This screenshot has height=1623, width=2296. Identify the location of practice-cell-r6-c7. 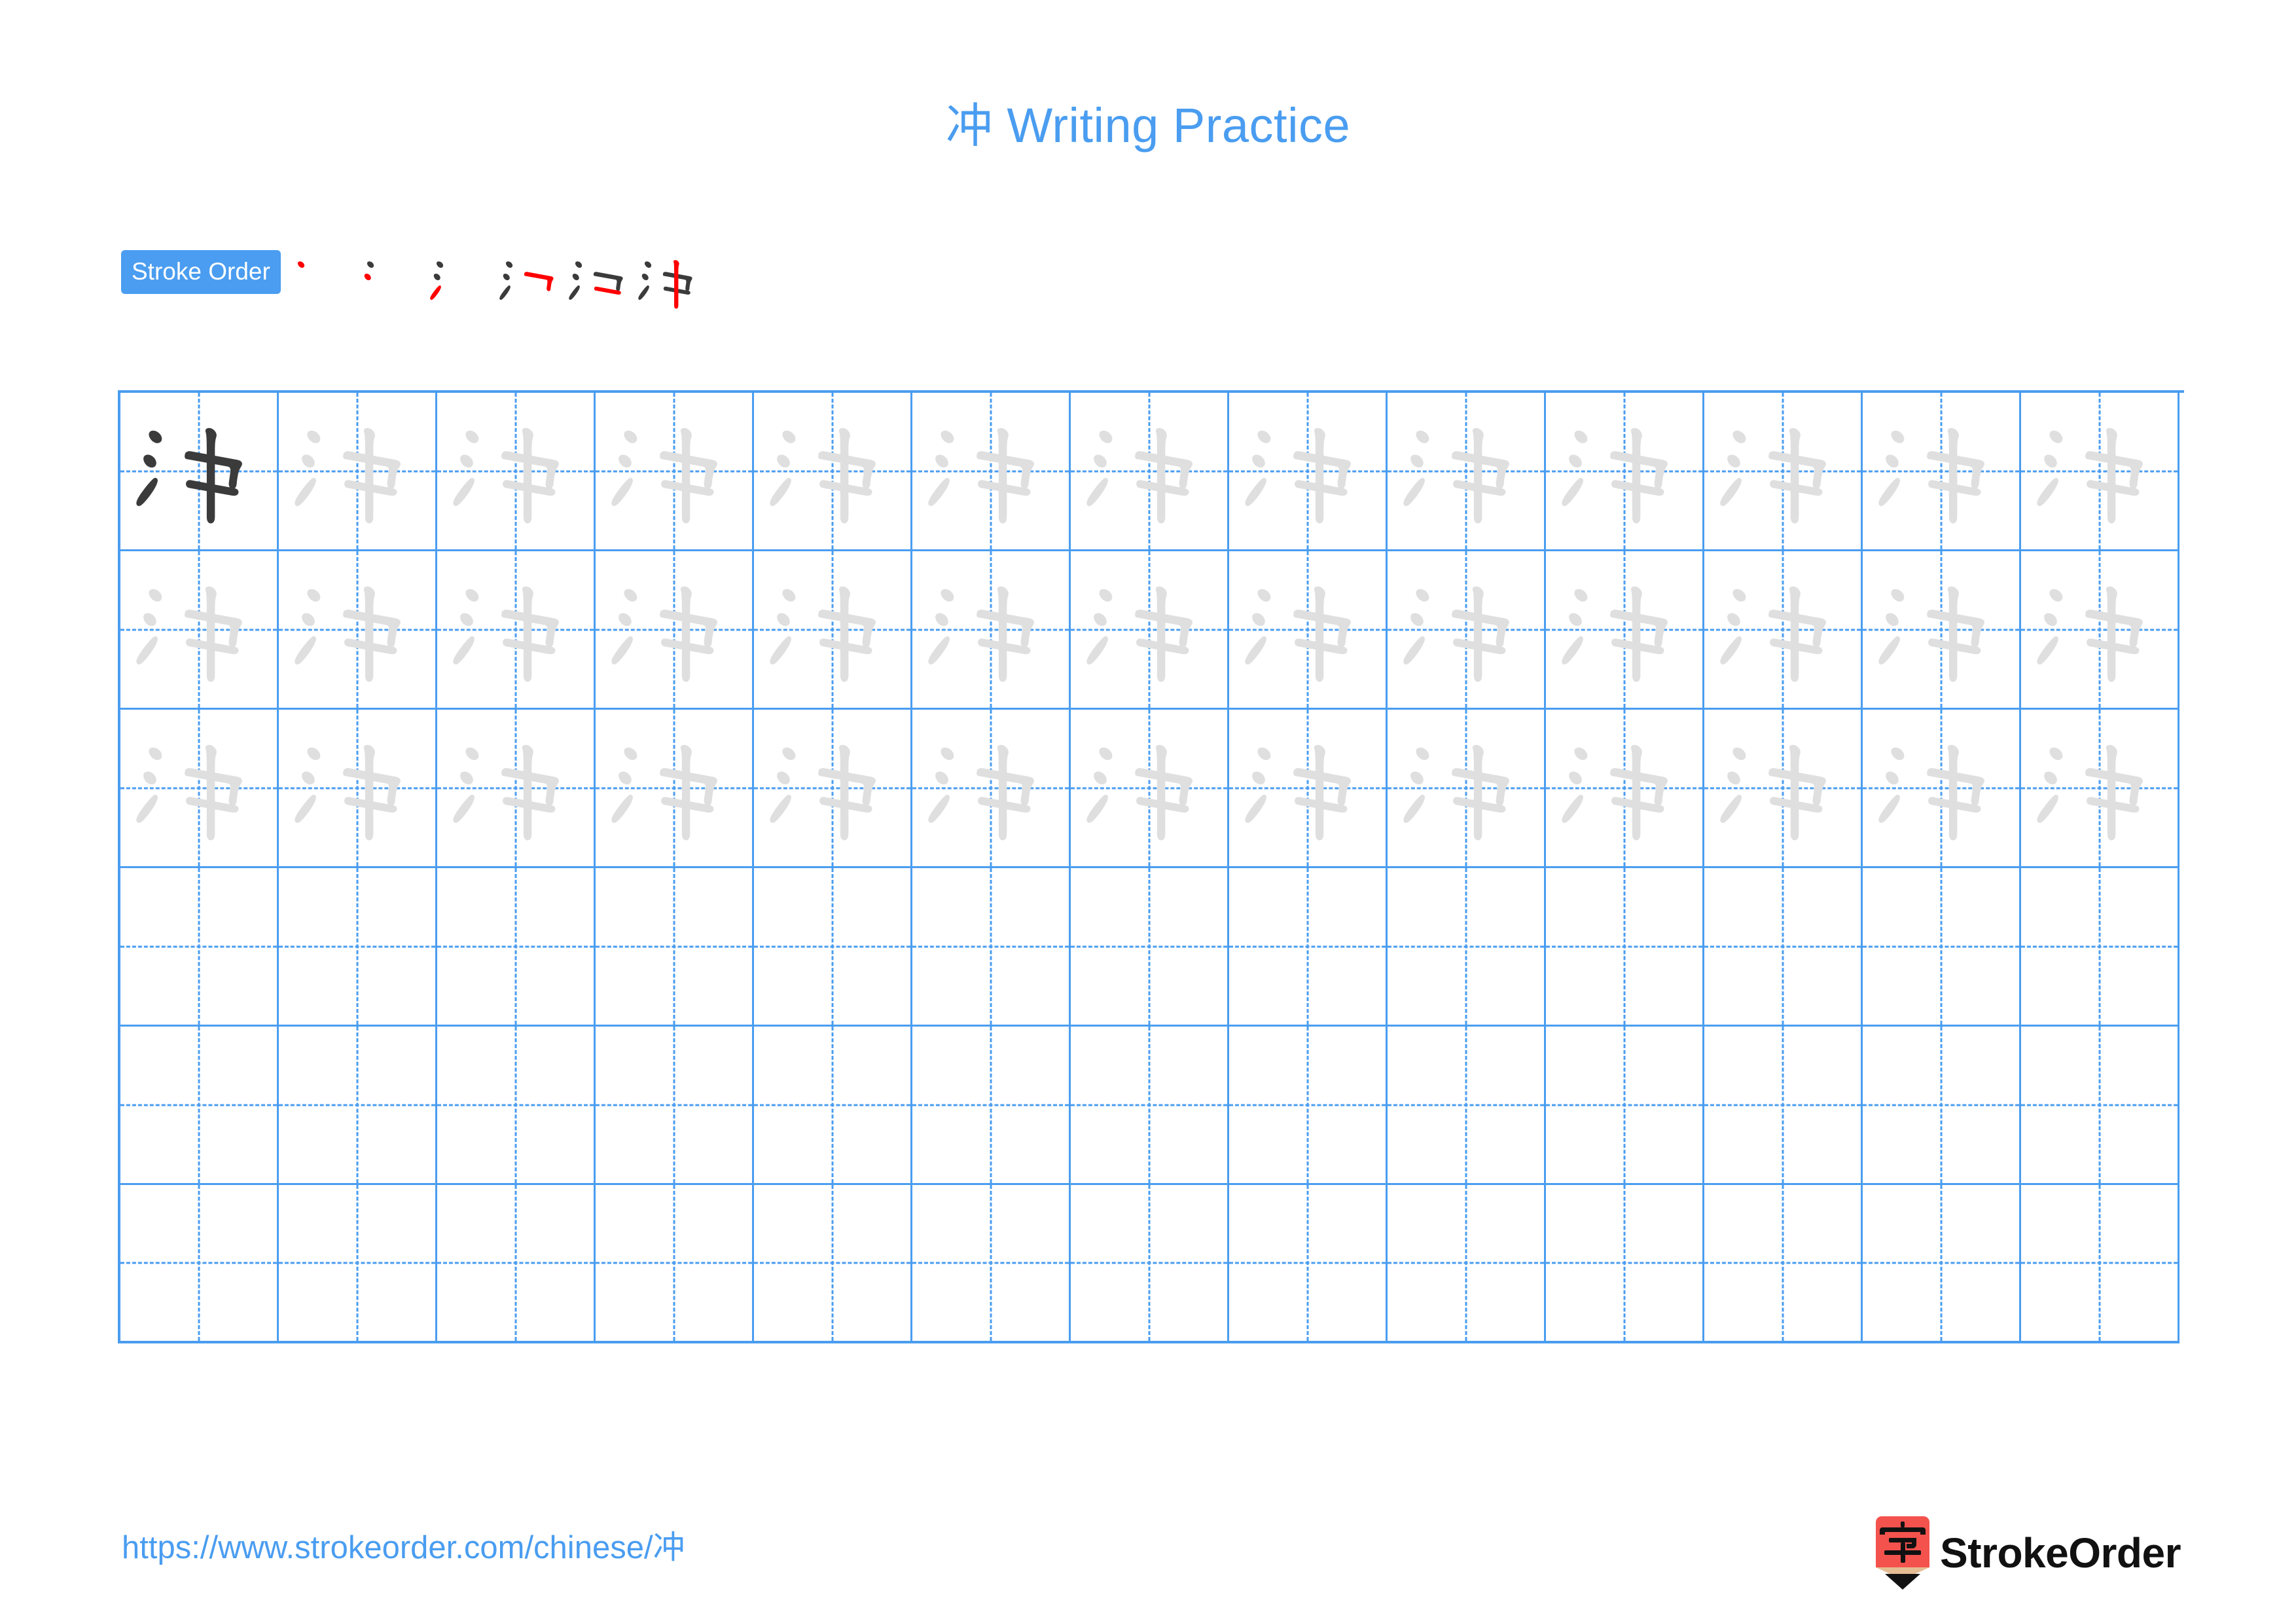
(1150, 1264).